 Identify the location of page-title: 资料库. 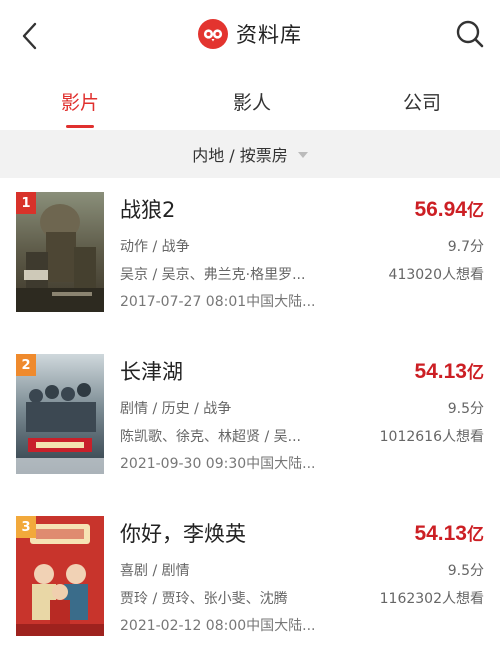
(269, 35).